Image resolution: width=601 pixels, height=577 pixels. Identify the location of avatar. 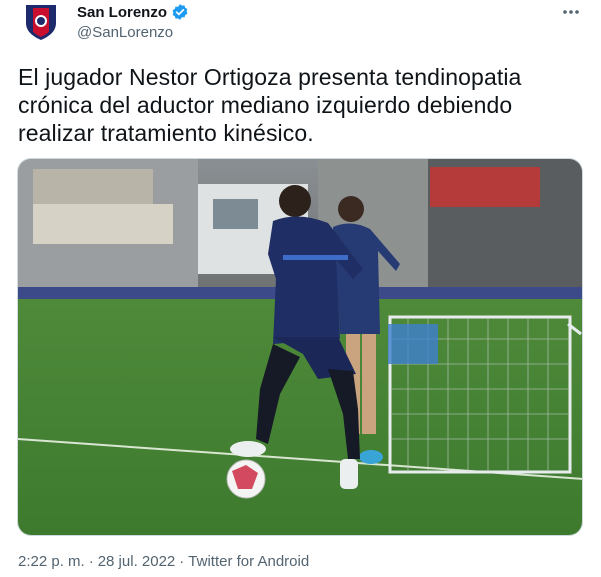
(41, 22).